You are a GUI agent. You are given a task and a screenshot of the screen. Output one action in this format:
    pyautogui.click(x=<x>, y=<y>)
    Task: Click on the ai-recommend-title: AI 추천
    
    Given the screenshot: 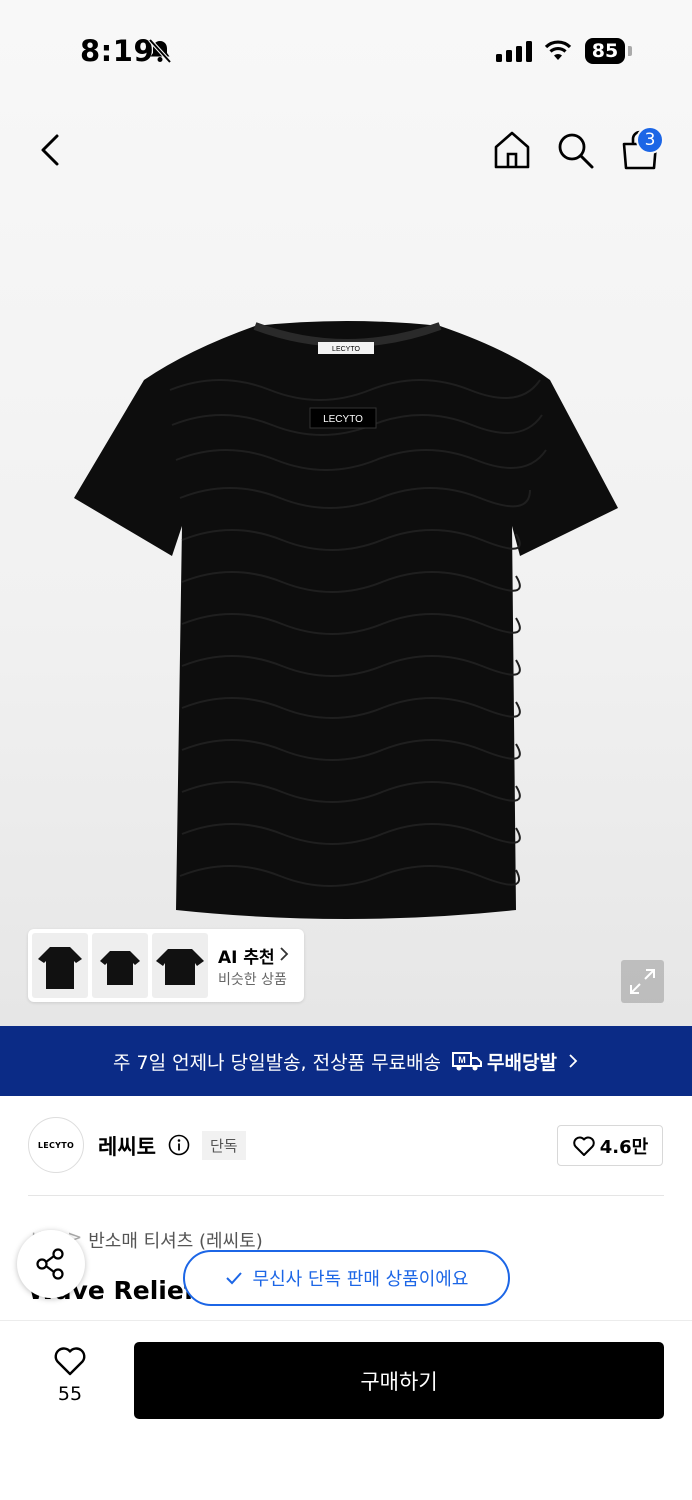 What is the action you would take?
    pyautogui.click(x=246, y=958)
    